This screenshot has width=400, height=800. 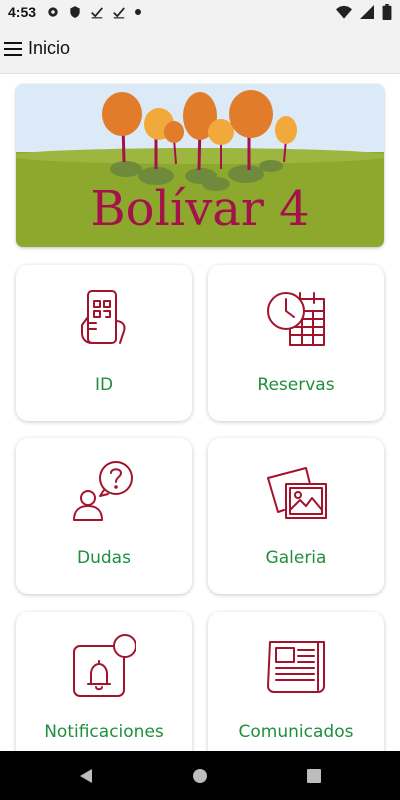 I want to click on menu-card-dudas: Dudas, so click(x=104, y=516).